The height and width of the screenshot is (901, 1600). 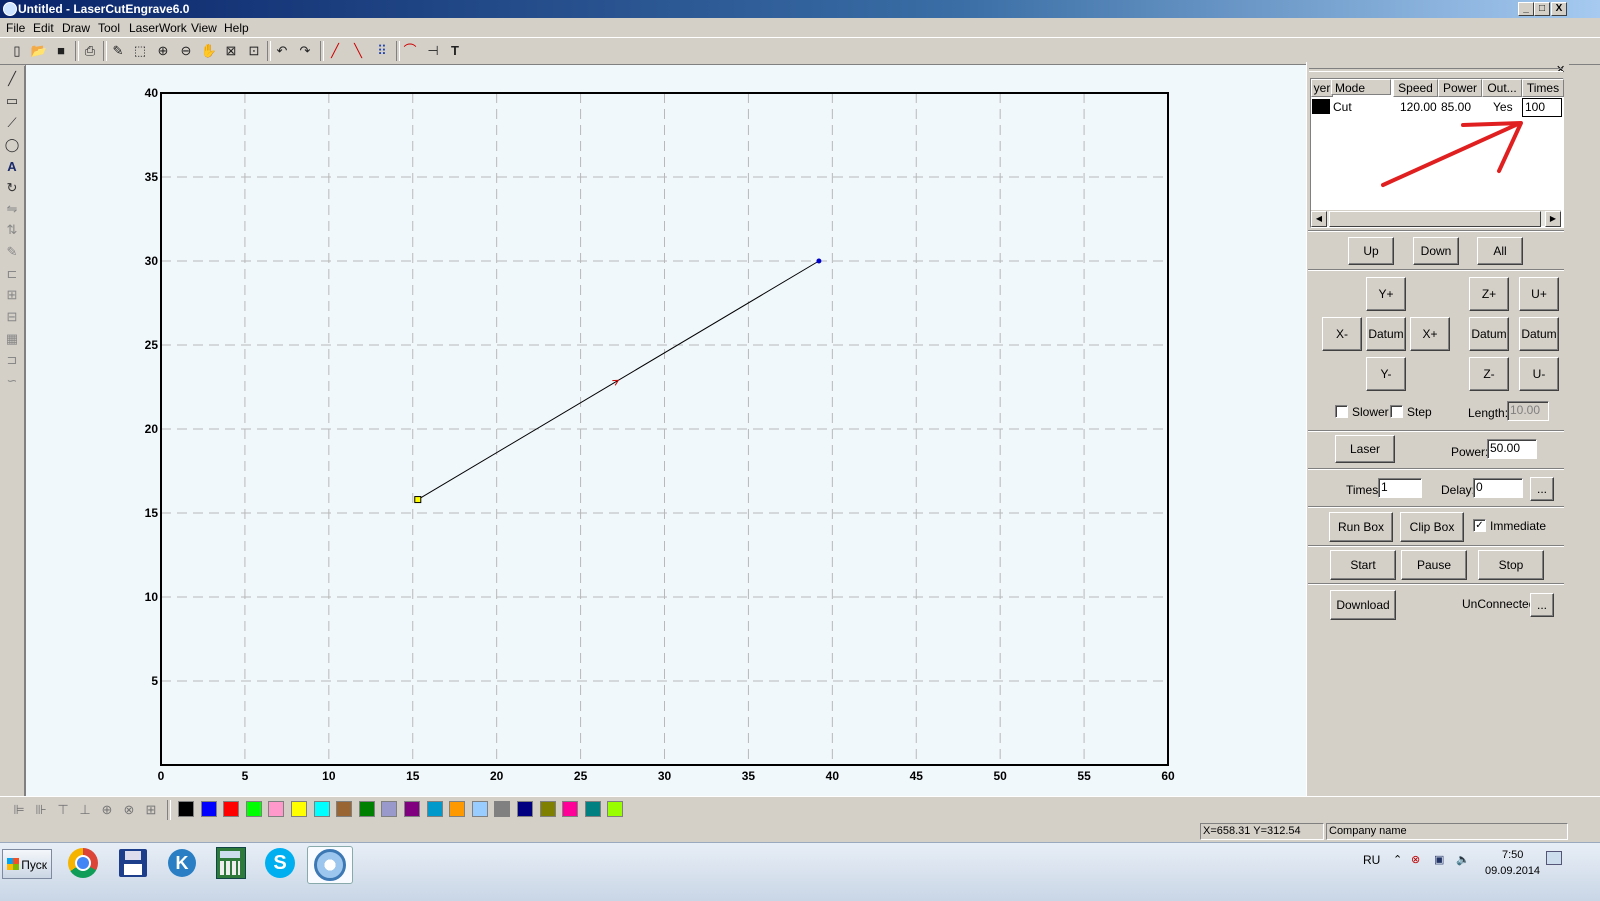 I want to click on z-minus-button: Z-, so click(x=1489, y=374).